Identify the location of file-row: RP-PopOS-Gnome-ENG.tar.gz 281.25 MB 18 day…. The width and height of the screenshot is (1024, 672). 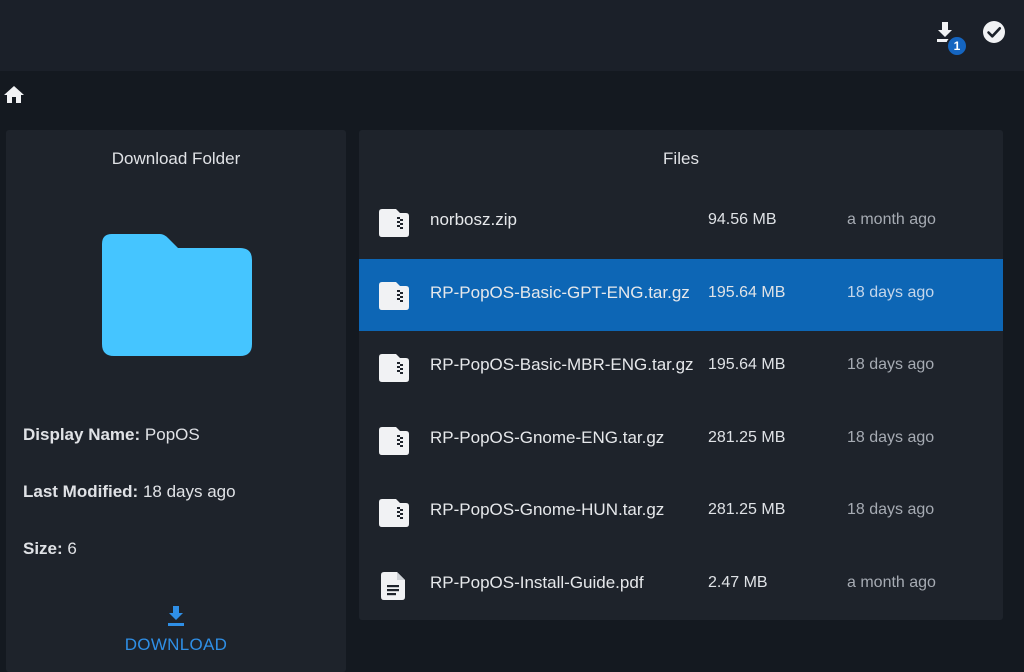
(681, 440).